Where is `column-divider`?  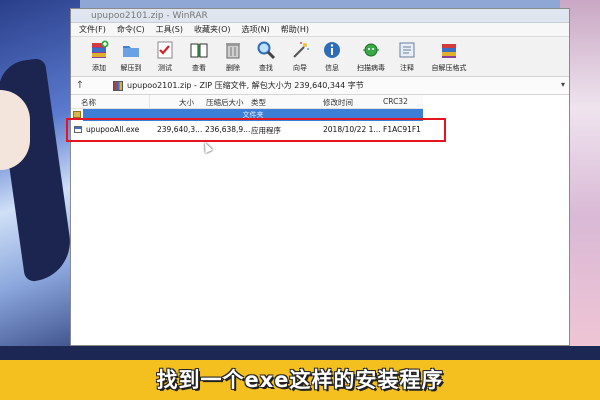 column-divider is located at coordinates (149, 102).